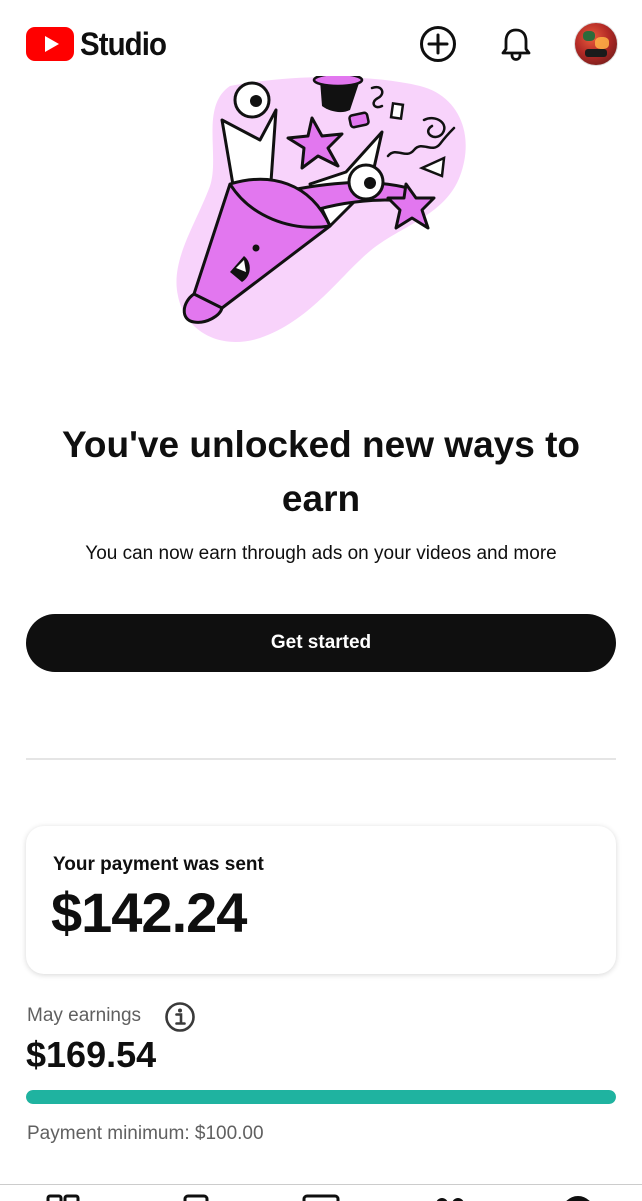  Describe the element at coordinates (180, 1017) in the screenshot. I see `info-icon` at that location.